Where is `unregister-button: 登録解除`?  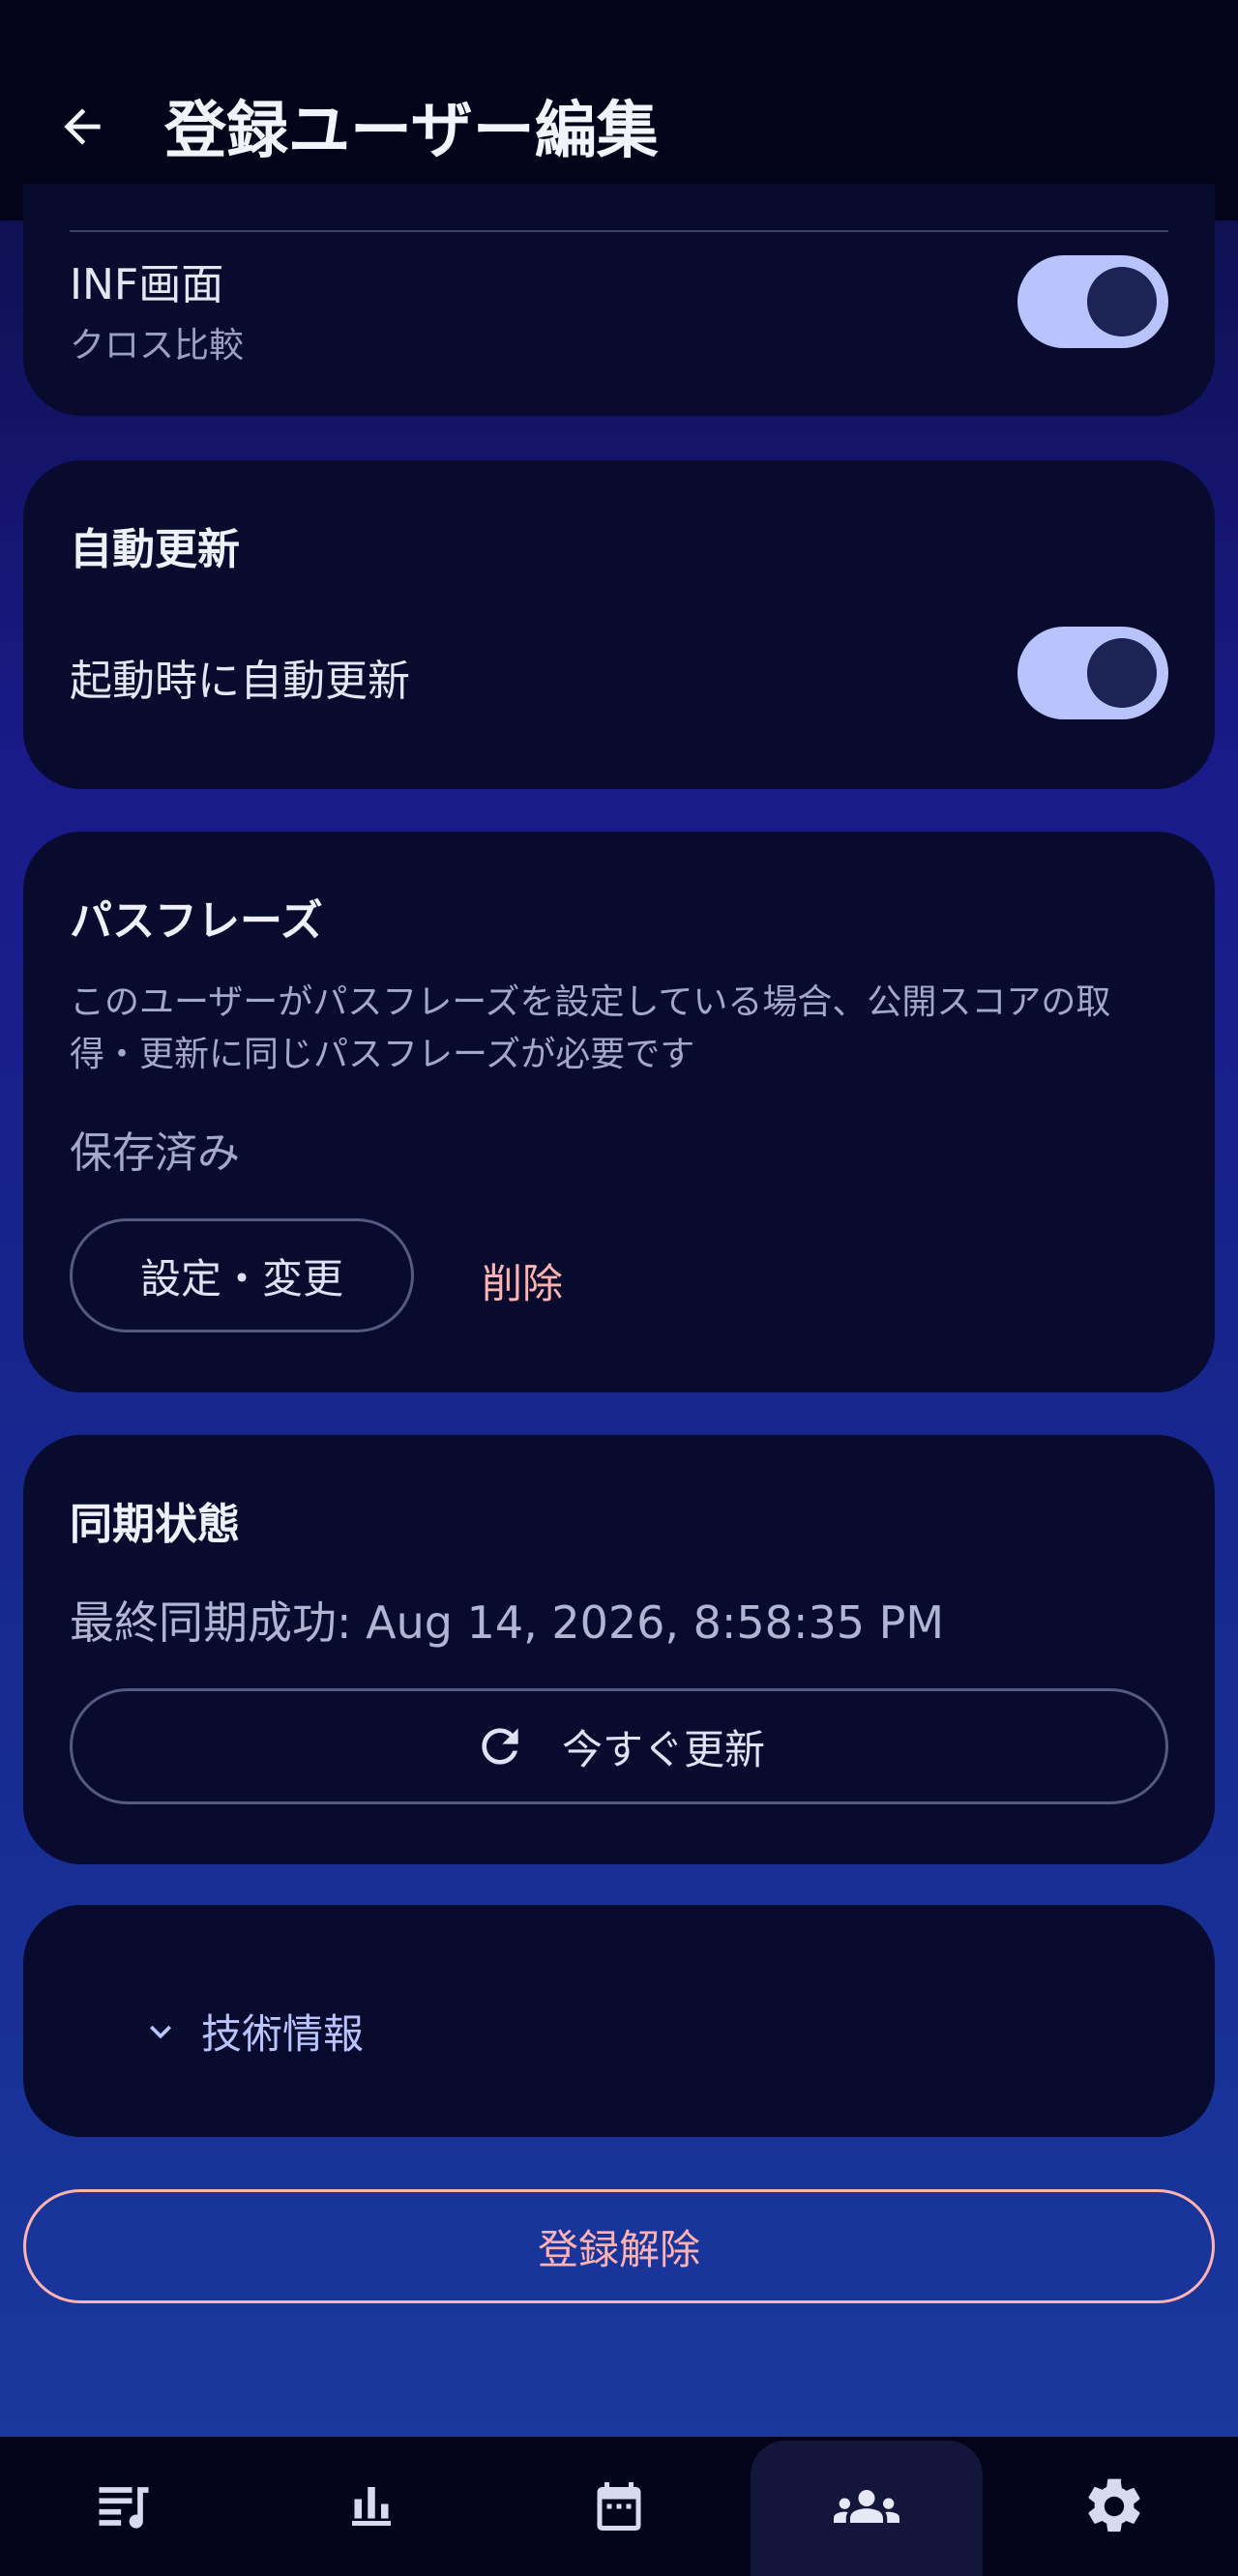
unregister-button: 登録解除 is located at coordinates (619, 2246).